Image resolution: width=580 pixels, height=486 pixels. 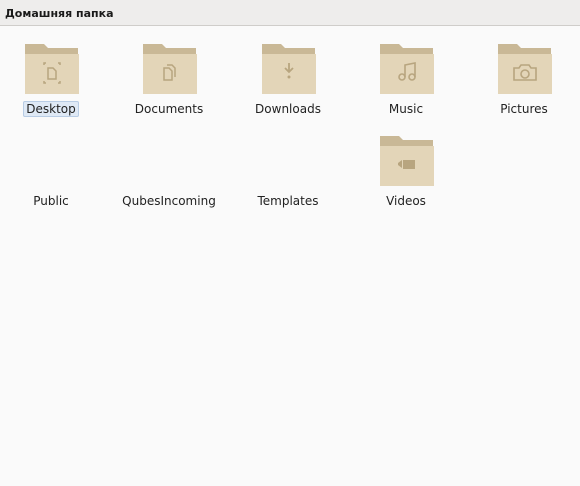 What do you see at coordinates (170, 68) in the screenshot?
I see `documents-folder-icon` at bounding box center [170, 68].